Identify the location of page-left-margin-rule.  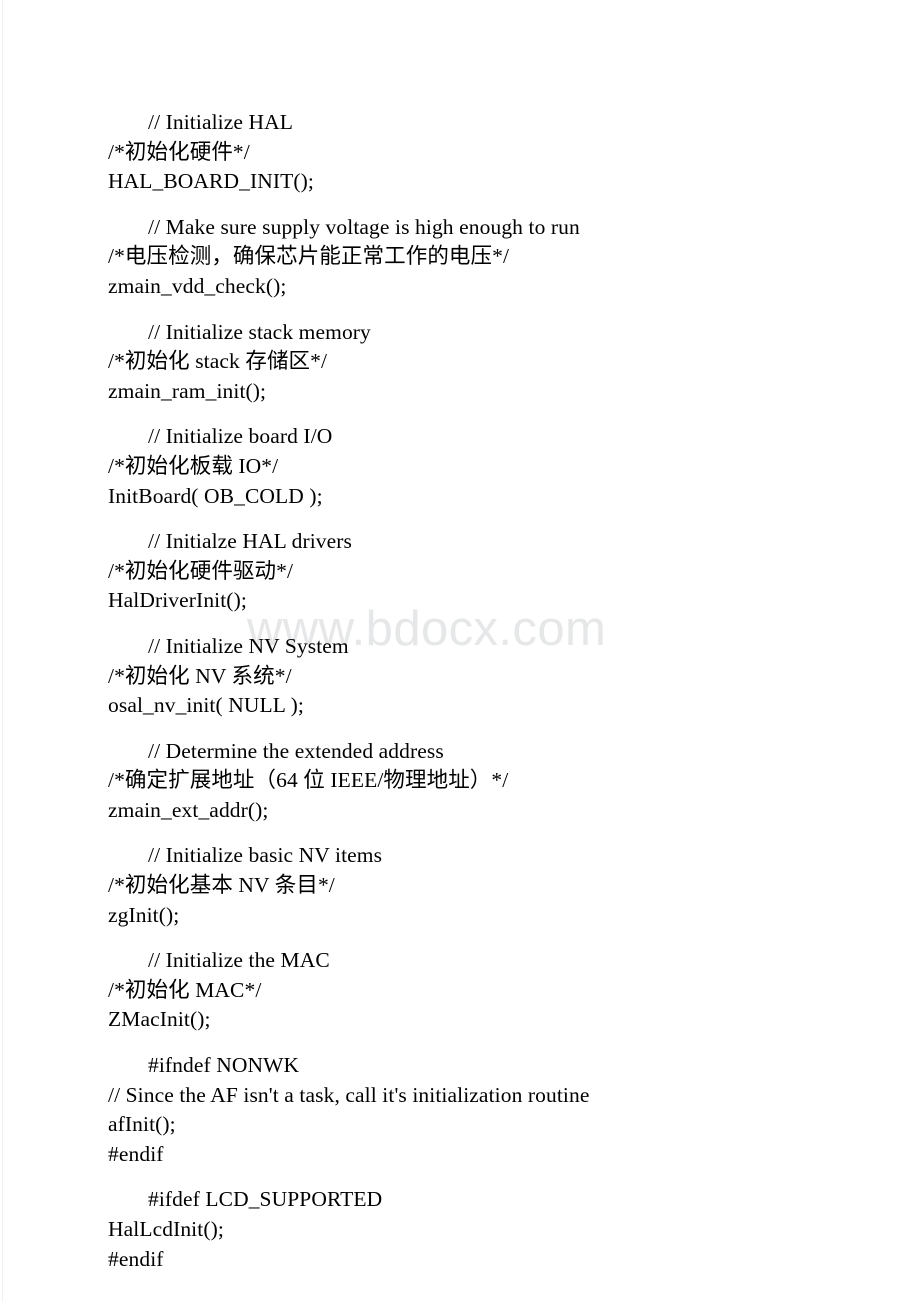
(2, 651).